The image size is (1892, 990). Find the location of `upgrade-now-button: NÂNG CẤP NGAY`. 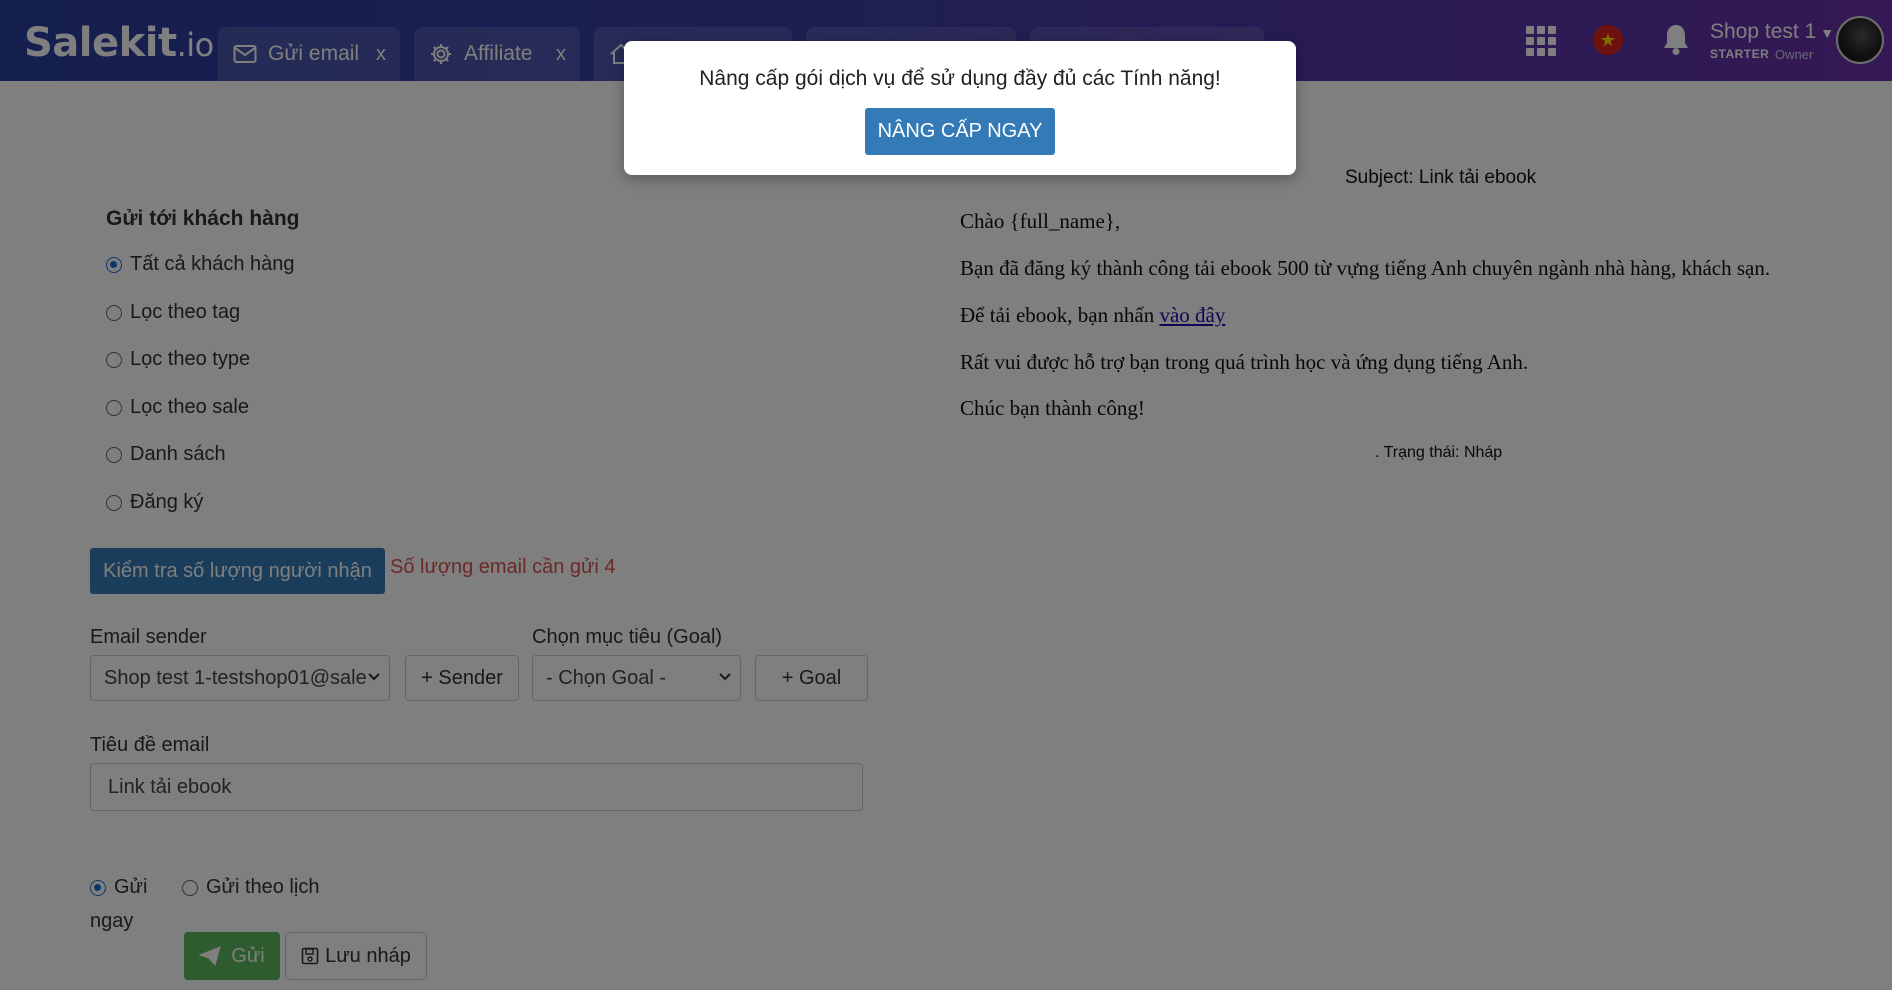

upgrade-now-button: NÂNG CẤP NGAY is located at coordinates (960, 131).